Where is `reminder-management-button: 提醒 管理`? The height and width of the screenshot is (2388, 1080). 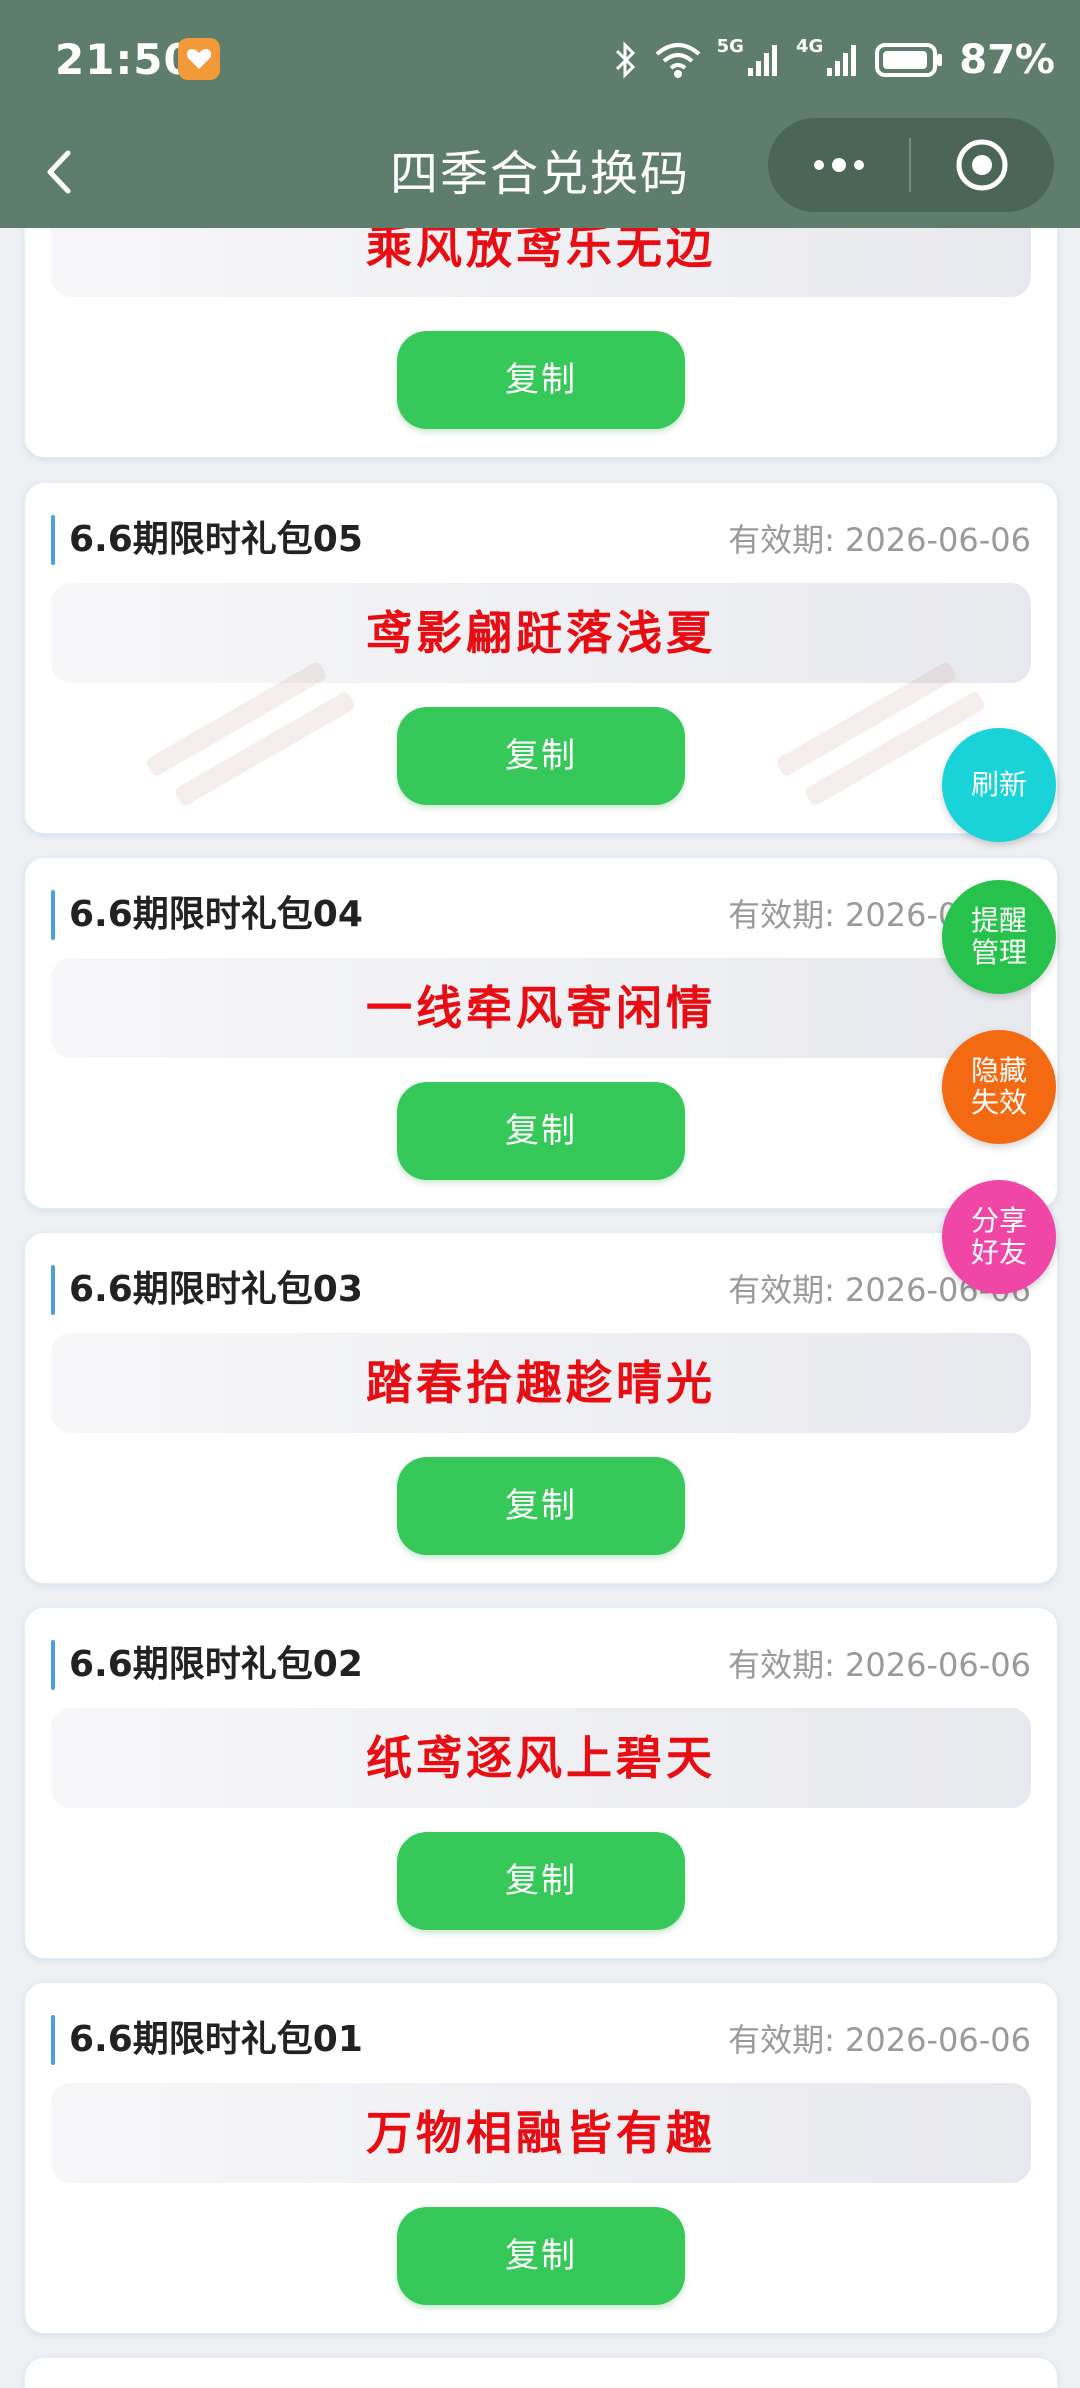
reminder-management-button: 提醒 管理 is located at coordinates (999, 937).